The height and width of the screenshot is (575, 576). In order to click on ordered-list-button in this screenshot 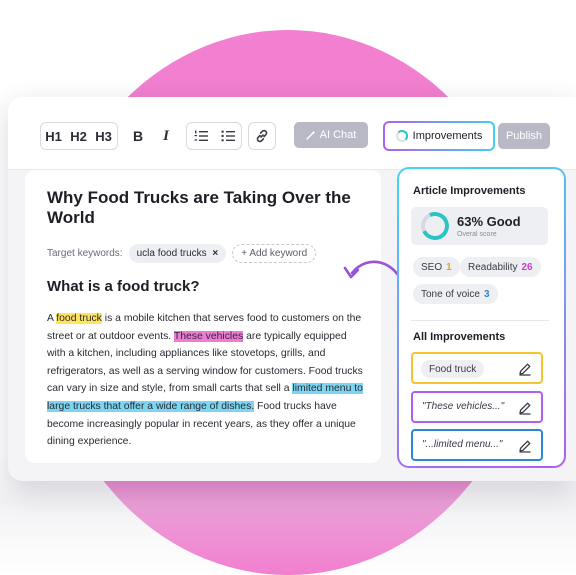, I will do `click(200, 136)`.